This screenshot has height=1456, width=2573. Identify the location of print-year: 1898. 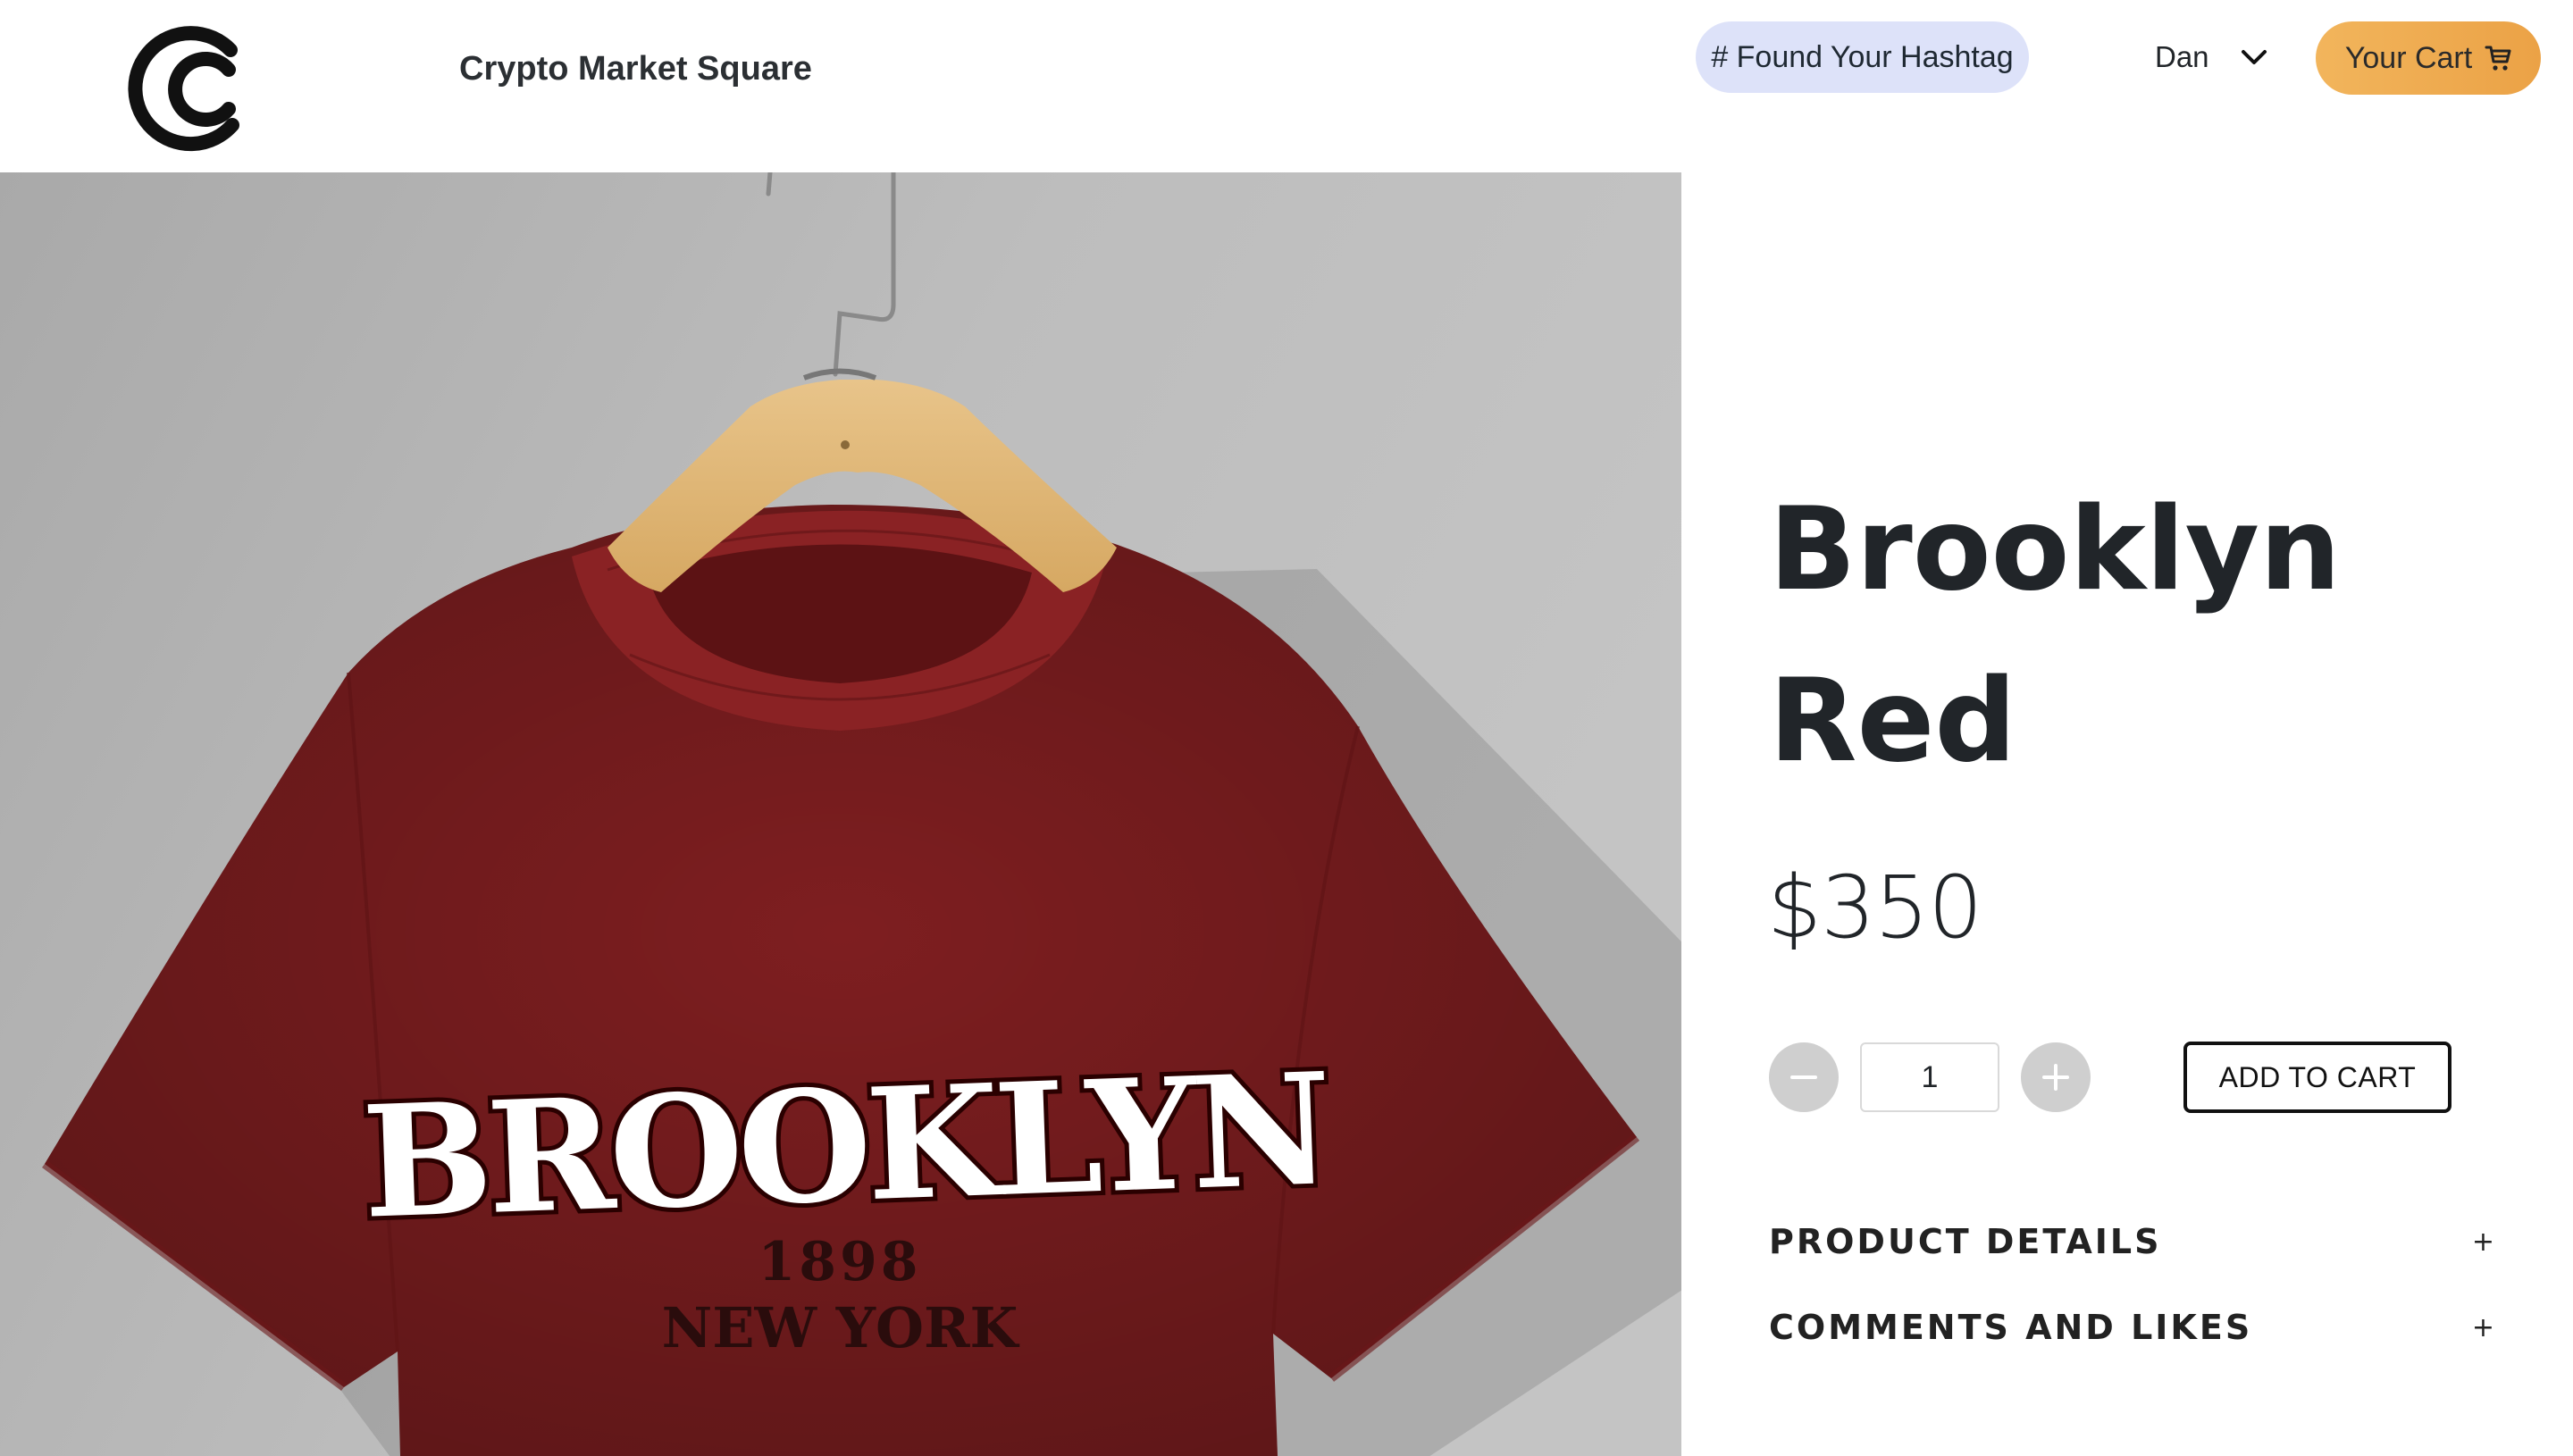
(840, 1262).